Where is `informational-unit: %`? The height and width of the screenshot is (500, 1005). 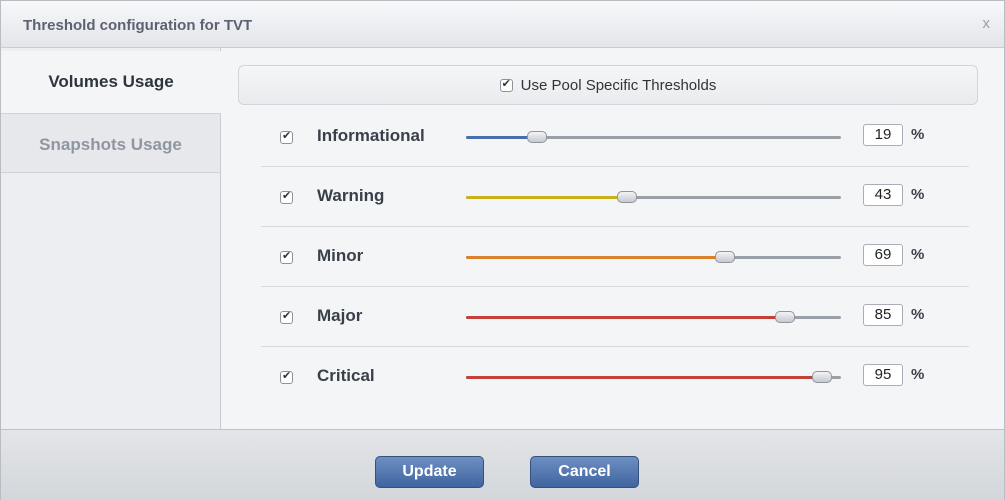
informational-unit: % is located at coordinates (918, 134).